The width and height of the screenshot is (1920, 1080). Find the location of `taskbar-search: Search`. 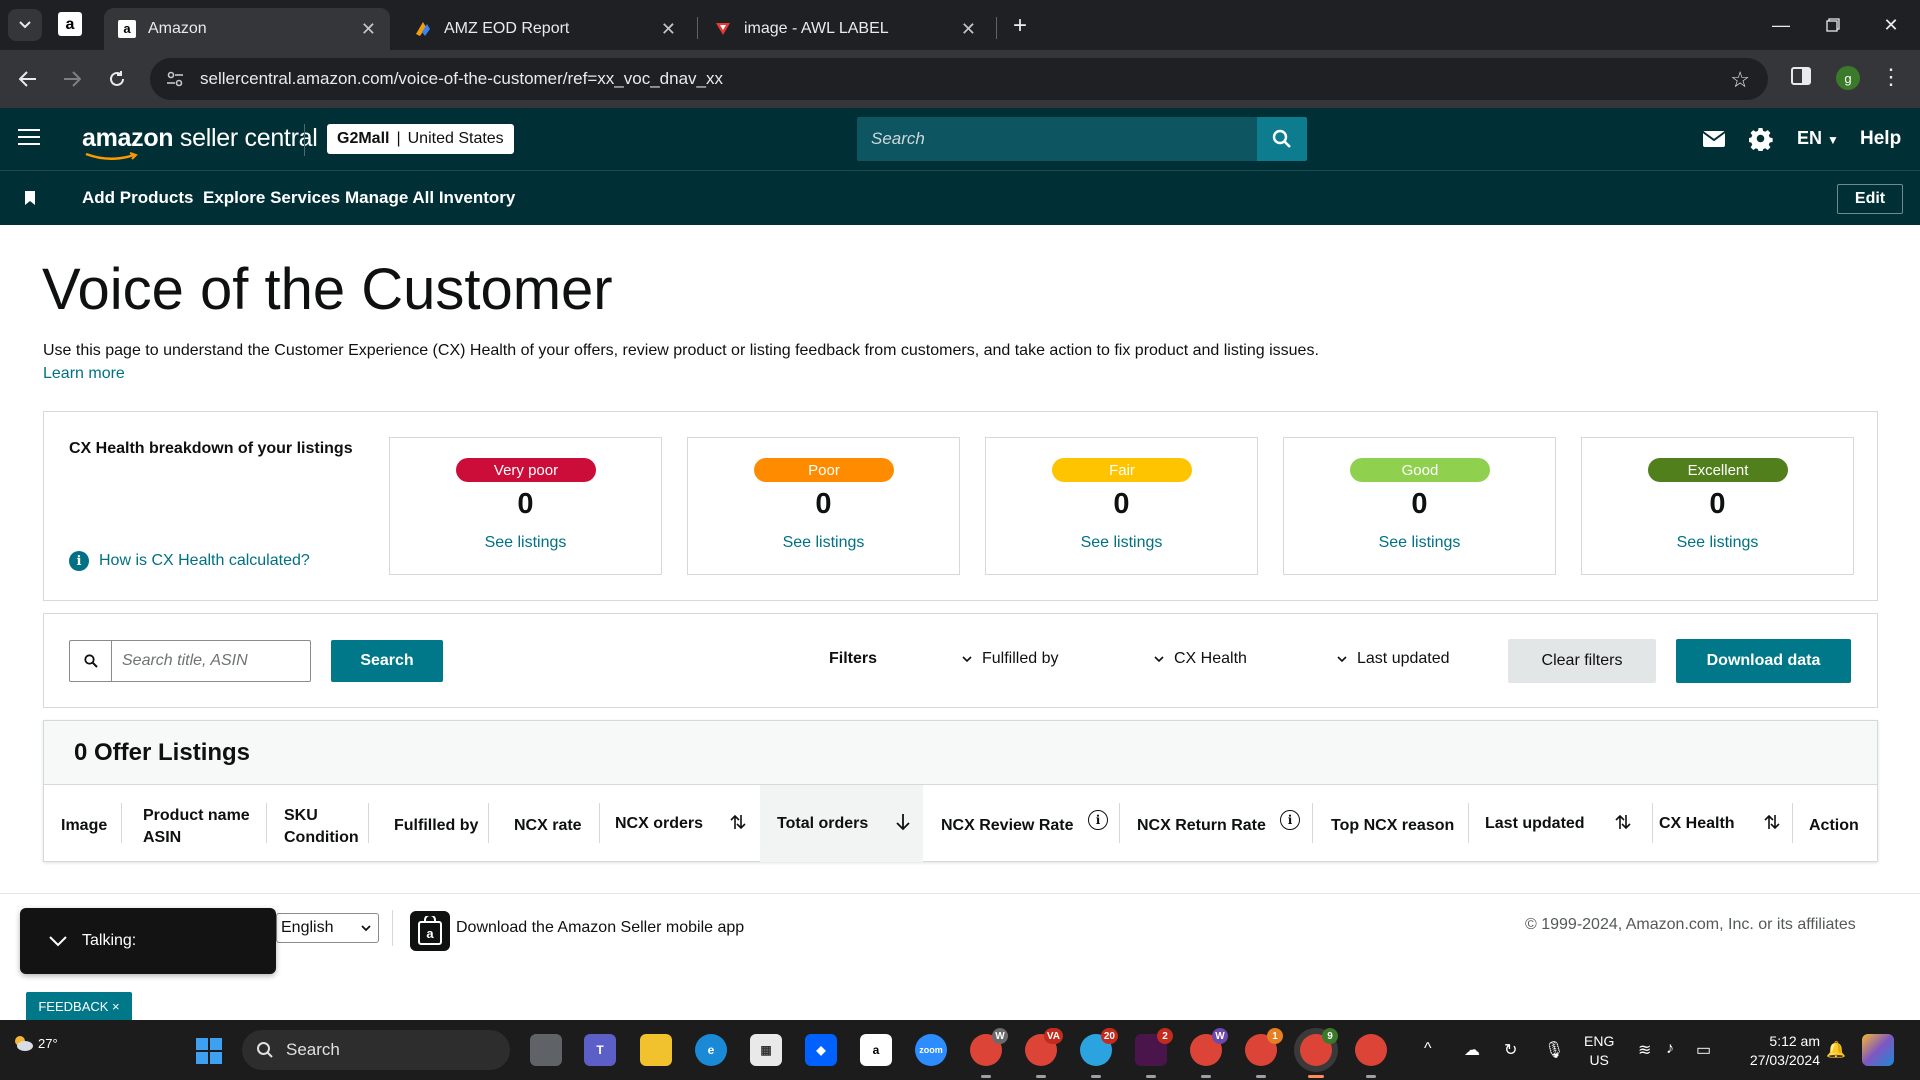

taskbar-search: Search is located at coordinates (376, 1050).